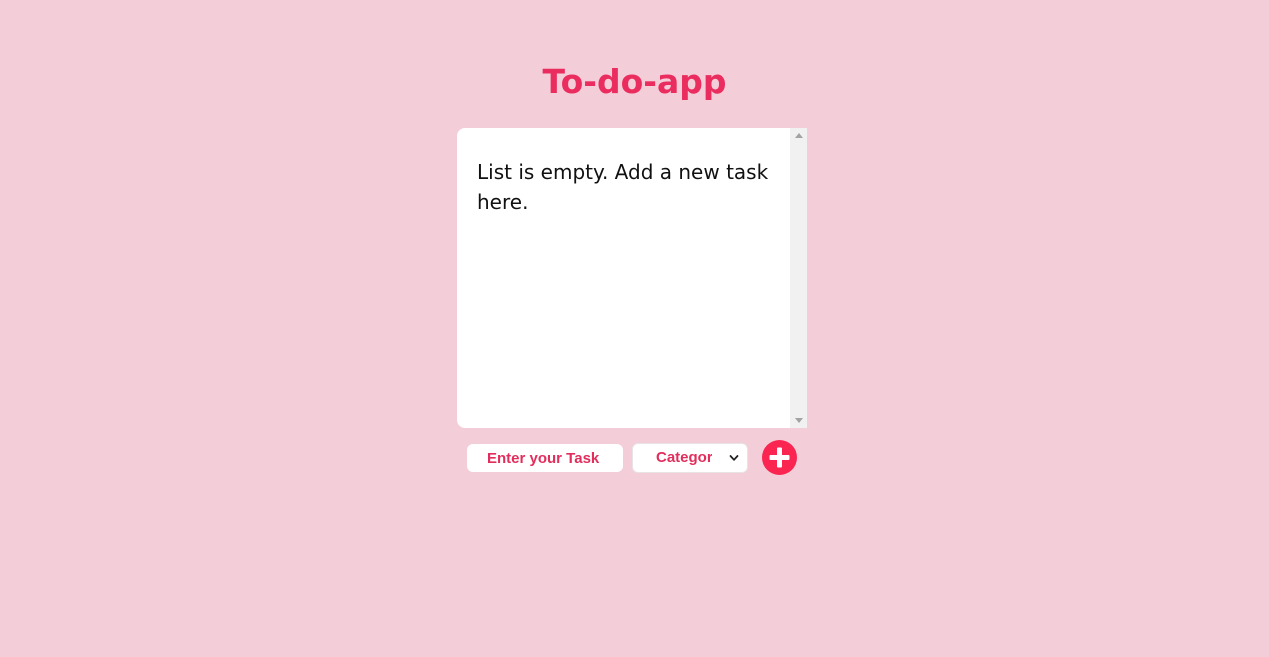 The image size is (1269, 657). What do you see at coordinates (734, 458) in the screenshot?
I see `chevron-down-icon` at bounding box center [734, 458].